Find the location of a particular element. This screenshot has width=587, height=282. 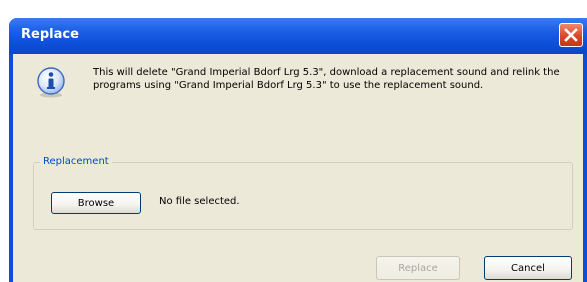

close-icon is located at coordinates (571, 35).